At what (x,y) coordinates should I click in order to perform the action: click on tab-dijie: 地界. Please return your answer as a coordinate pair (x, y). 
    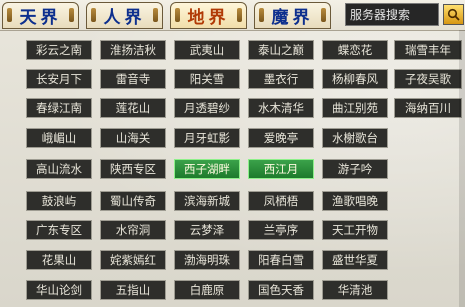
    Looking at the image, I should click on (208, 15).